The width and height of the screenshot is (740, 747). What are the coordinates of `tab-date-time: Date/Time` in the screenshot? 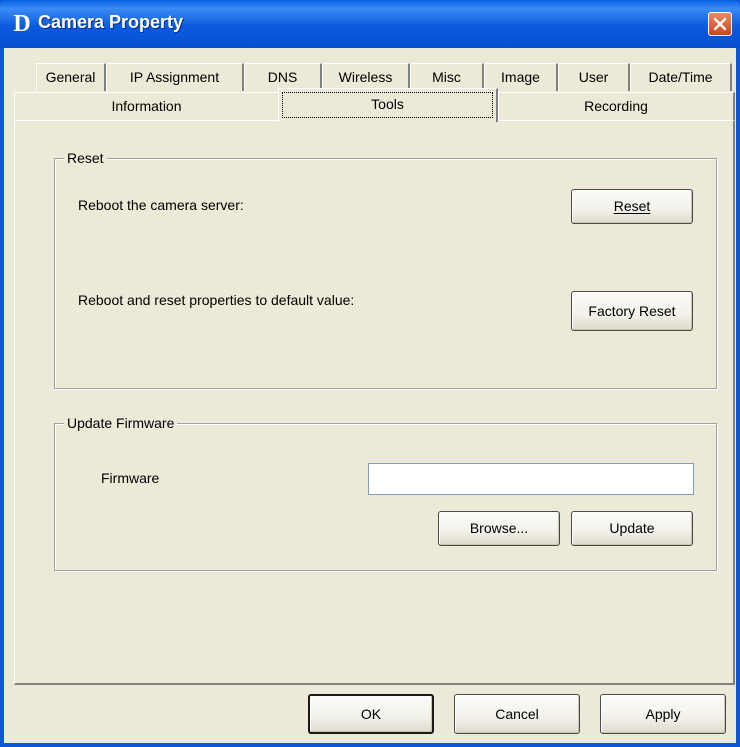 It's located at (681, 77).